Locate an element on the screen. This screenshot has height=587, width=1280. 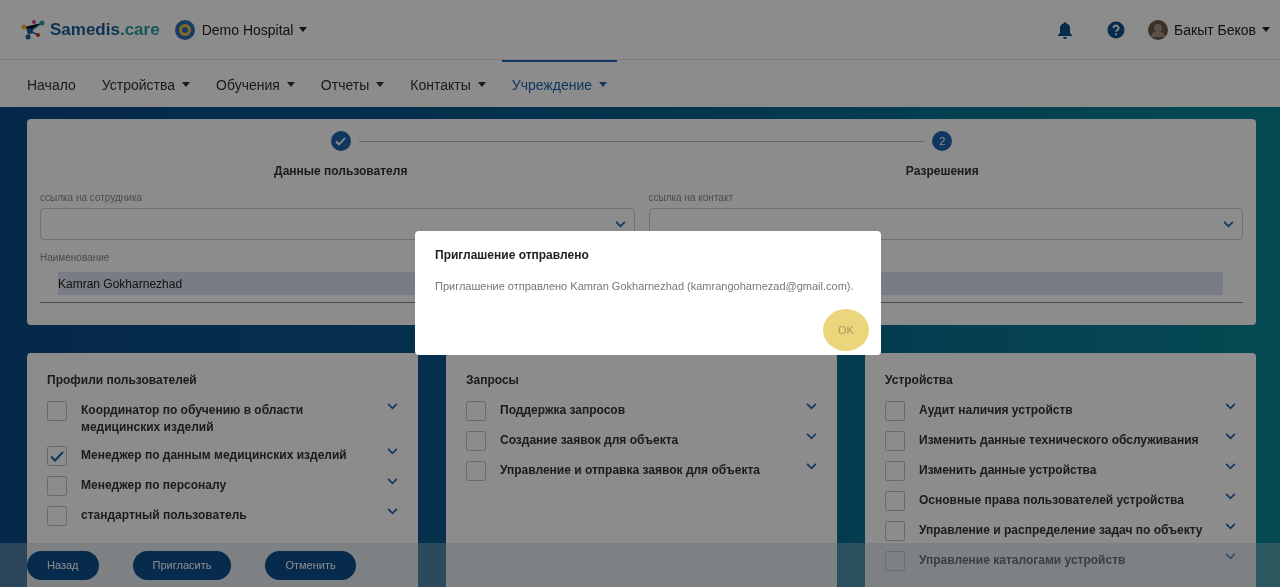
permission-label: Основные права пользователей устройства is located at coordinates (1052, 500).